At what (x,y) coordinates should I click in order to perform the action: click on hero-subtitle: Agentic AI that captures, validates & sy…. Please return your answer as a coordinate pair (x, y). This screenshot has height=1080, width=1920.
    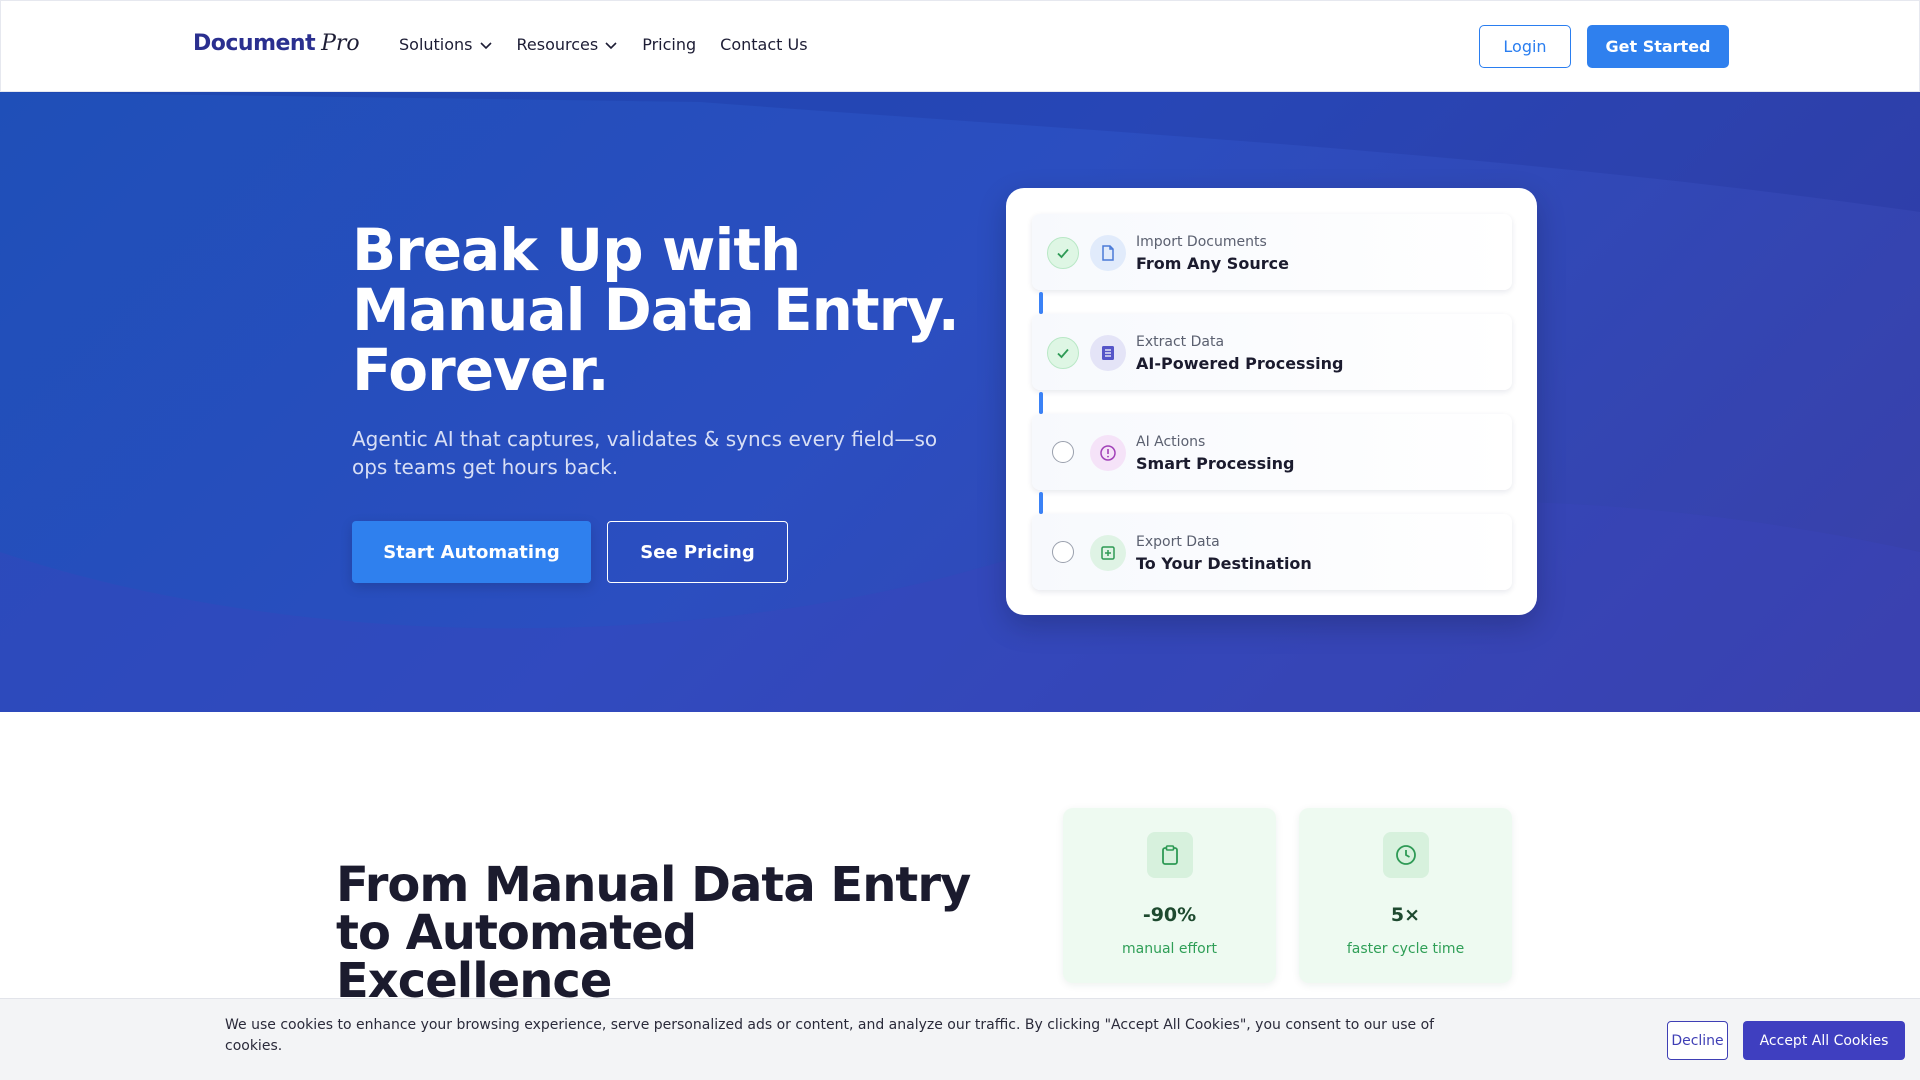
    Looking at the image, I should click on (645, 453).